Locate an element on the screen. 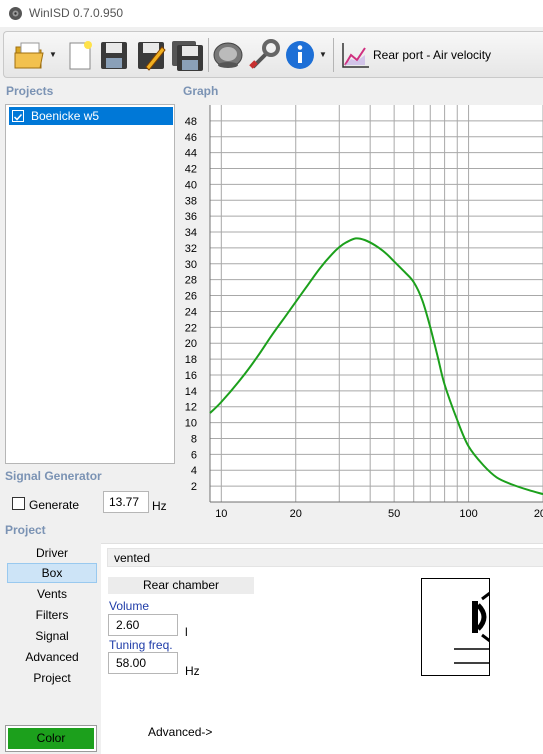 The image size is (543, 754). project-list-item: Boenicke w5 is located at coordinates (91, 116).